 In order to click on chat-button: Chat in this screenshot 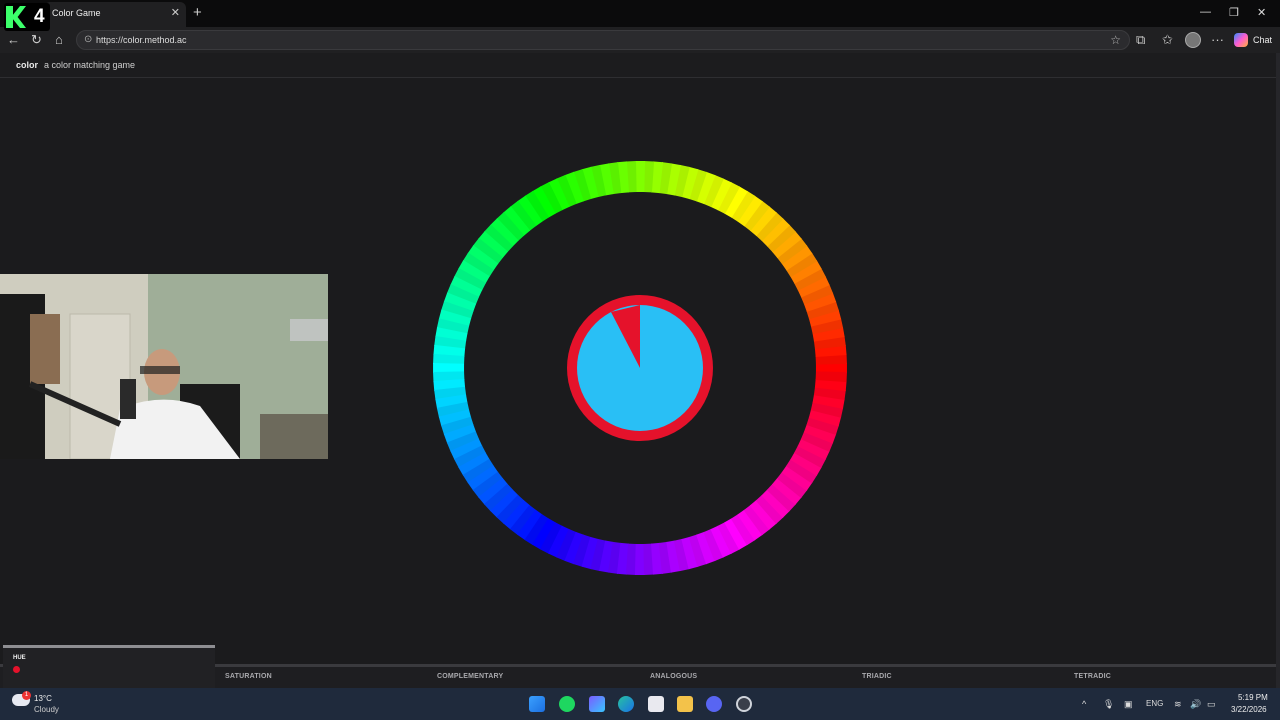, I will do `click(1262, 40)`.